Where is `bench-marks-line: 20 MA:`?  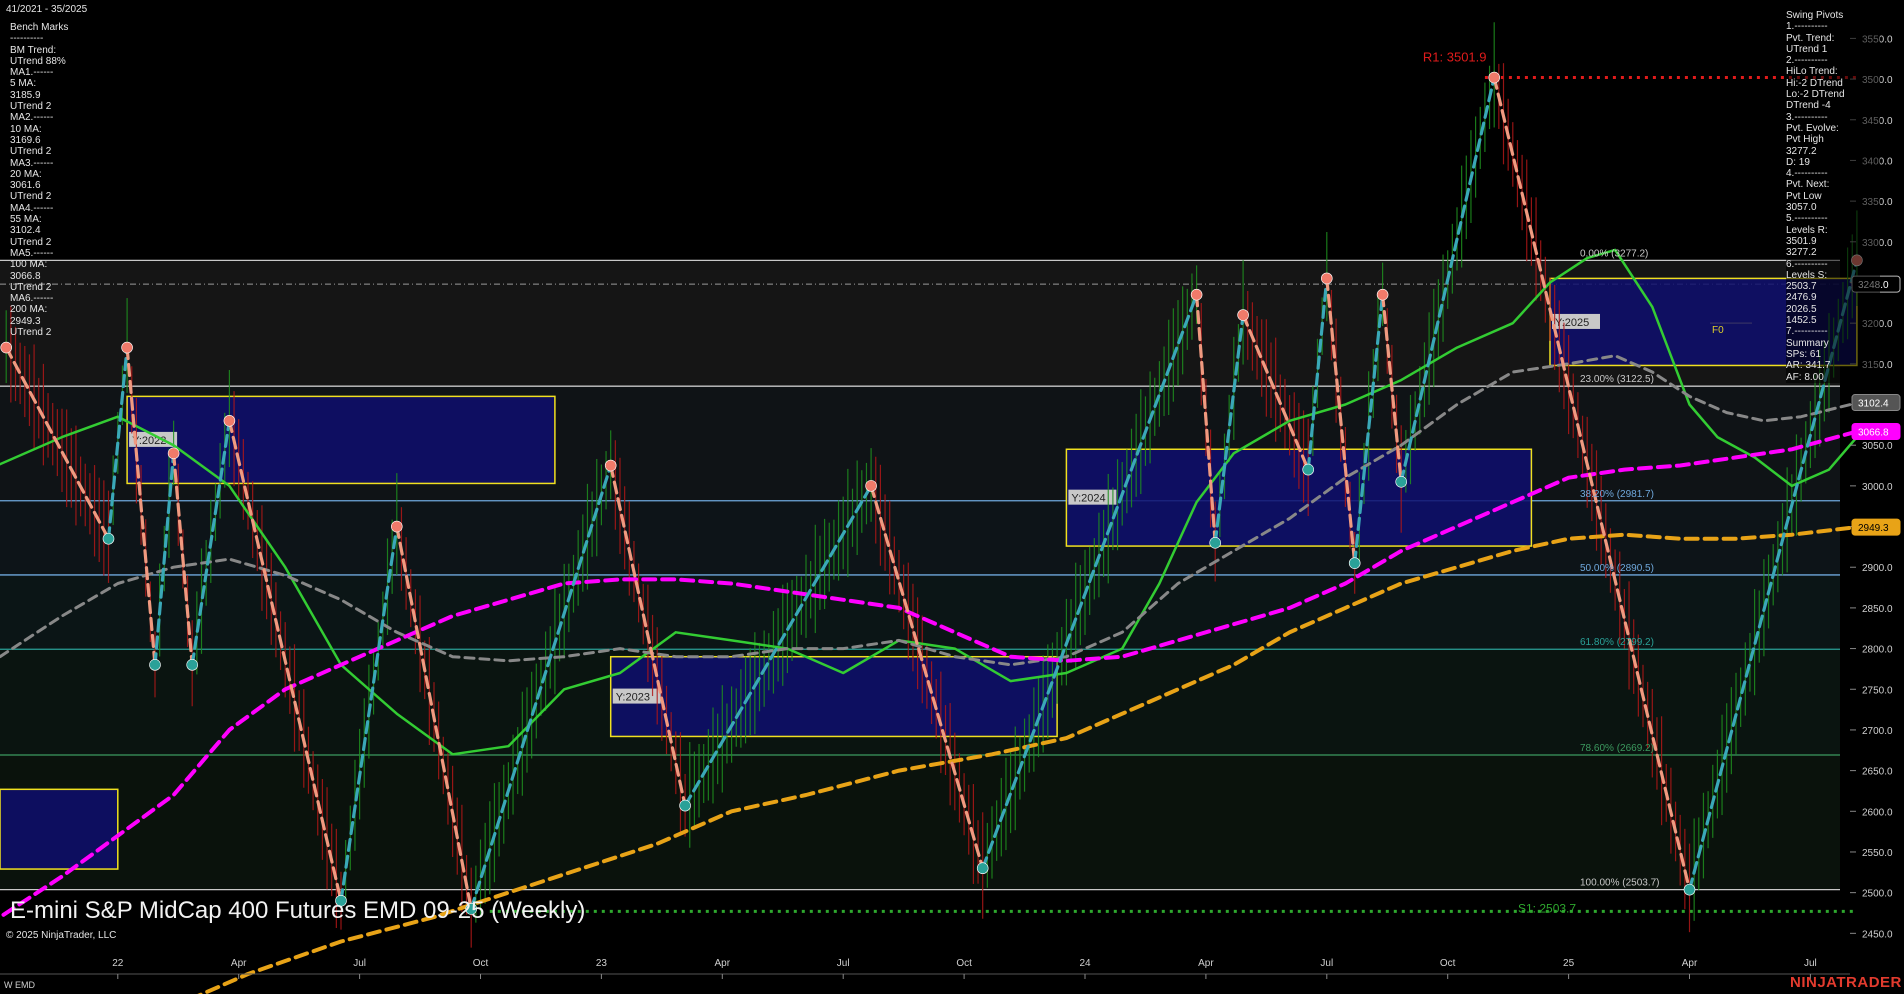 bench-marks-line: 20 MA: is located at coordinates (41, 174).